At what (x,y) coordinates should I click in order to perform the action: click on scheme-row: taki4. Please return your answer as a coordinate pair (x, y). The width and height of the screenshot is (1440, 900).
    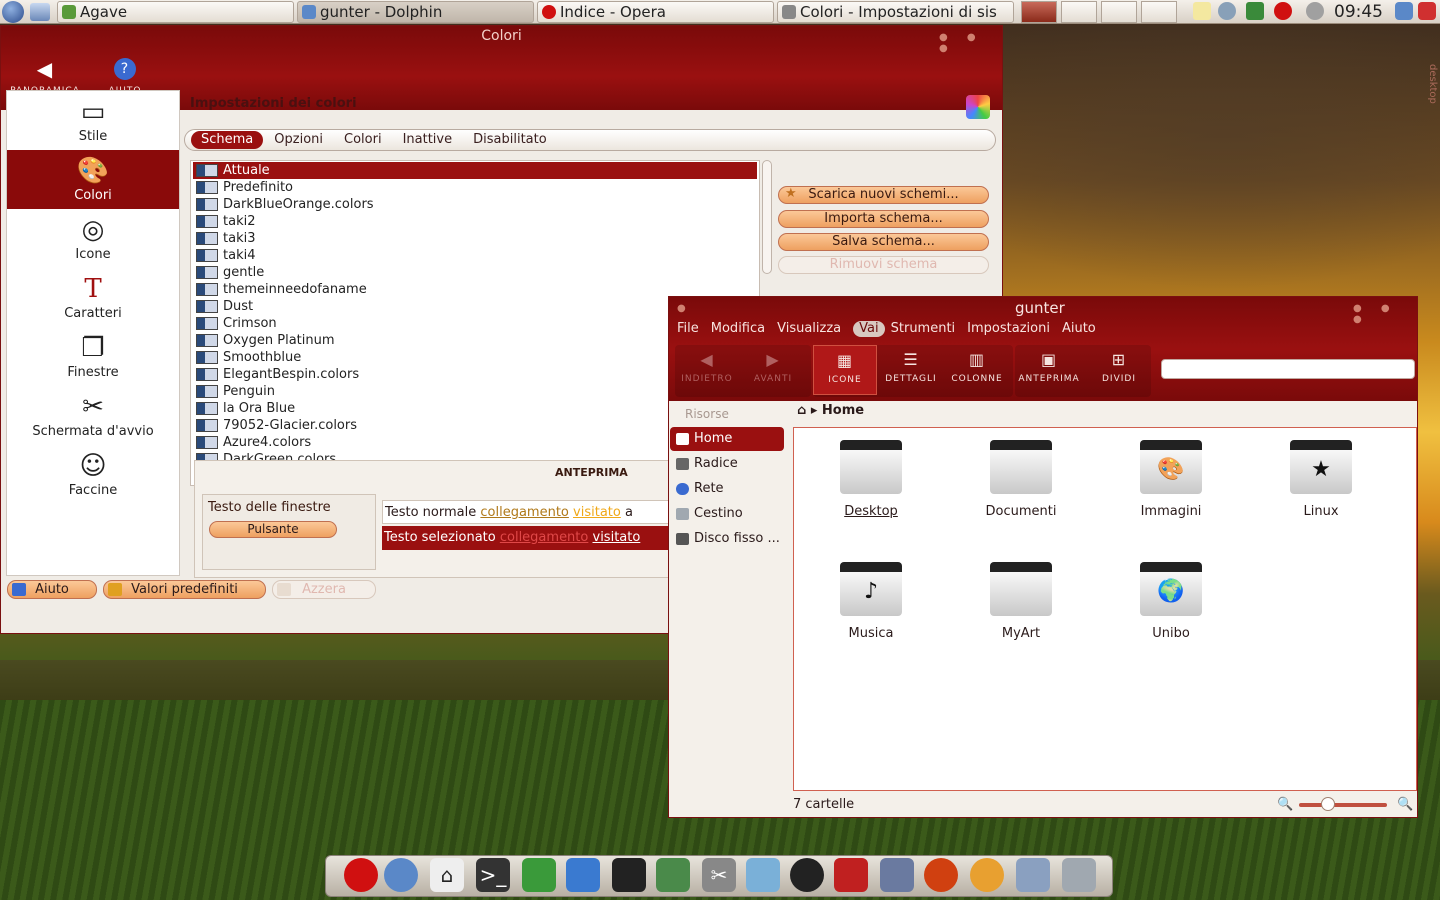
    Looking at the image, I should click on (475, 255).